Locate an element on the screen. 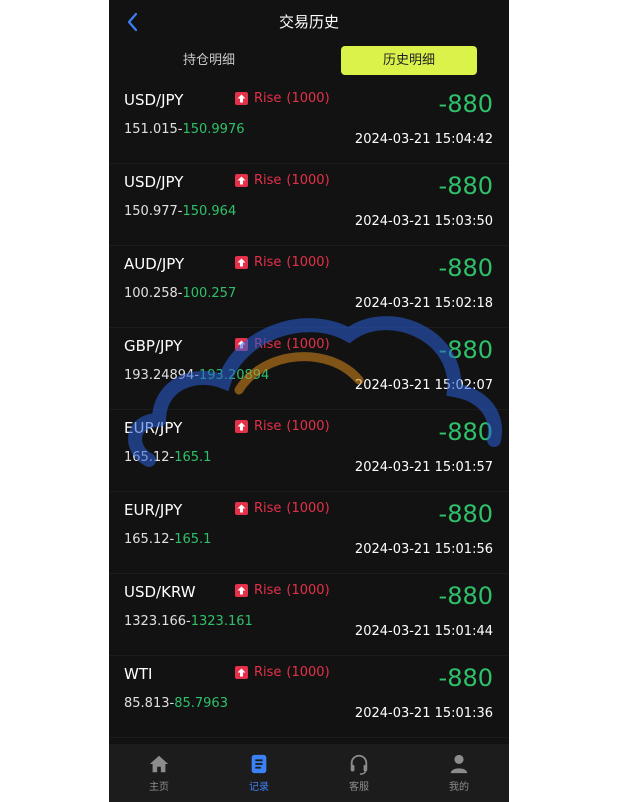 The image size is (619, 802). close-price: 165.1 is located at coordinates (193, 539).